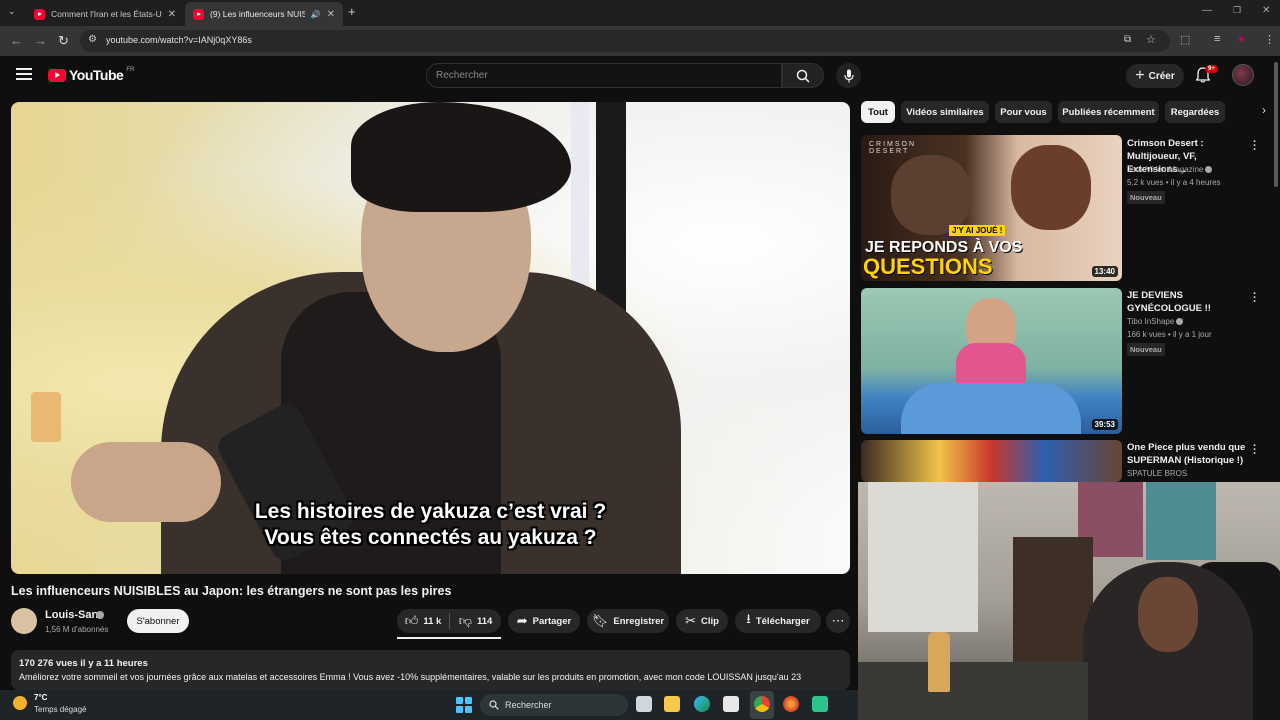 The image size is (1280, 720). I want to click on save-button: 🔖︎ Enregistrer, so click(628, 621).